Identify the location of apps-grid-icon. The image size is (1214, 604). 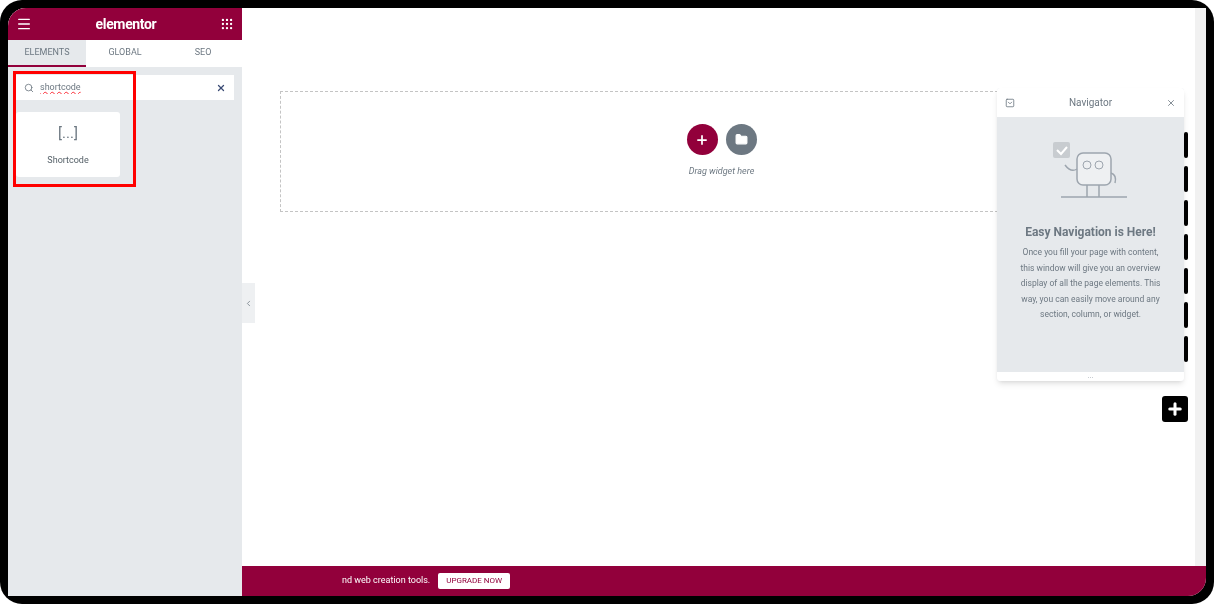
(227, 24).